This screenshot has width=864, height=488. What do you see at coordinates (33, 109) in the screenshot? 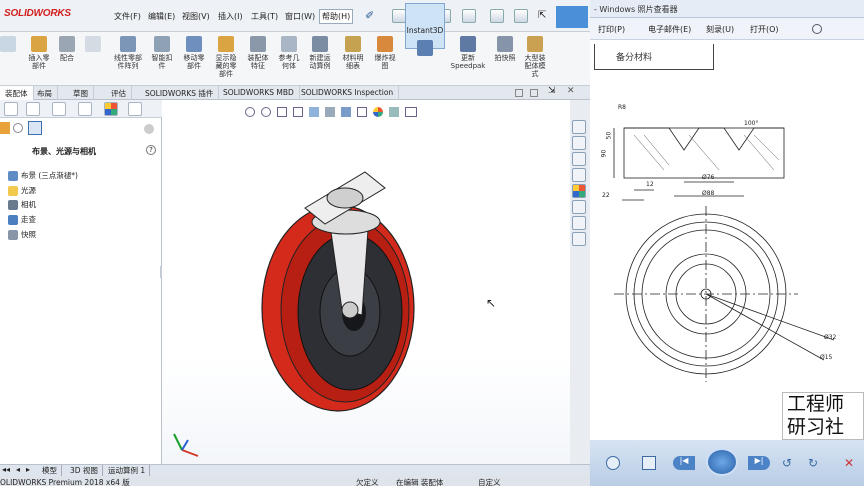
I see `property-manager-tab` at bounding box center [33, 109].